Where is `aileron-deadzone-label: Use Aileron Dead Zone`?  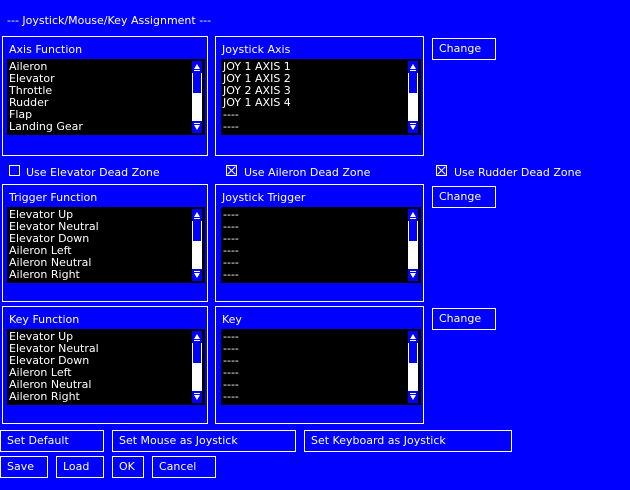
aileron-deadzone-label: Use Aileron Dead Zone is located at coordinates (307, 172).